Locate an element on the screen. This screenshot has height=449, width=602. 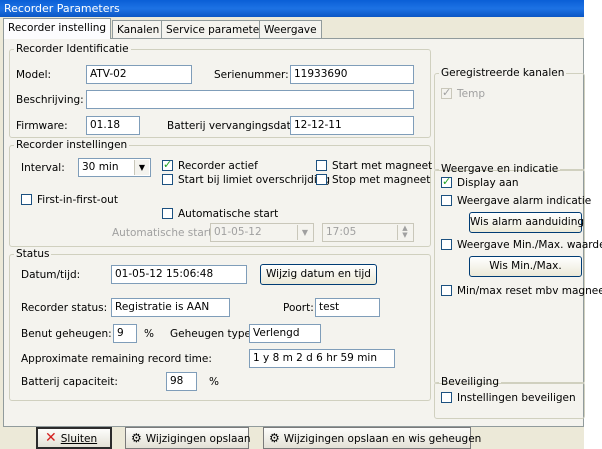
close-icon: ✕ is located at coordinates (51, 438).